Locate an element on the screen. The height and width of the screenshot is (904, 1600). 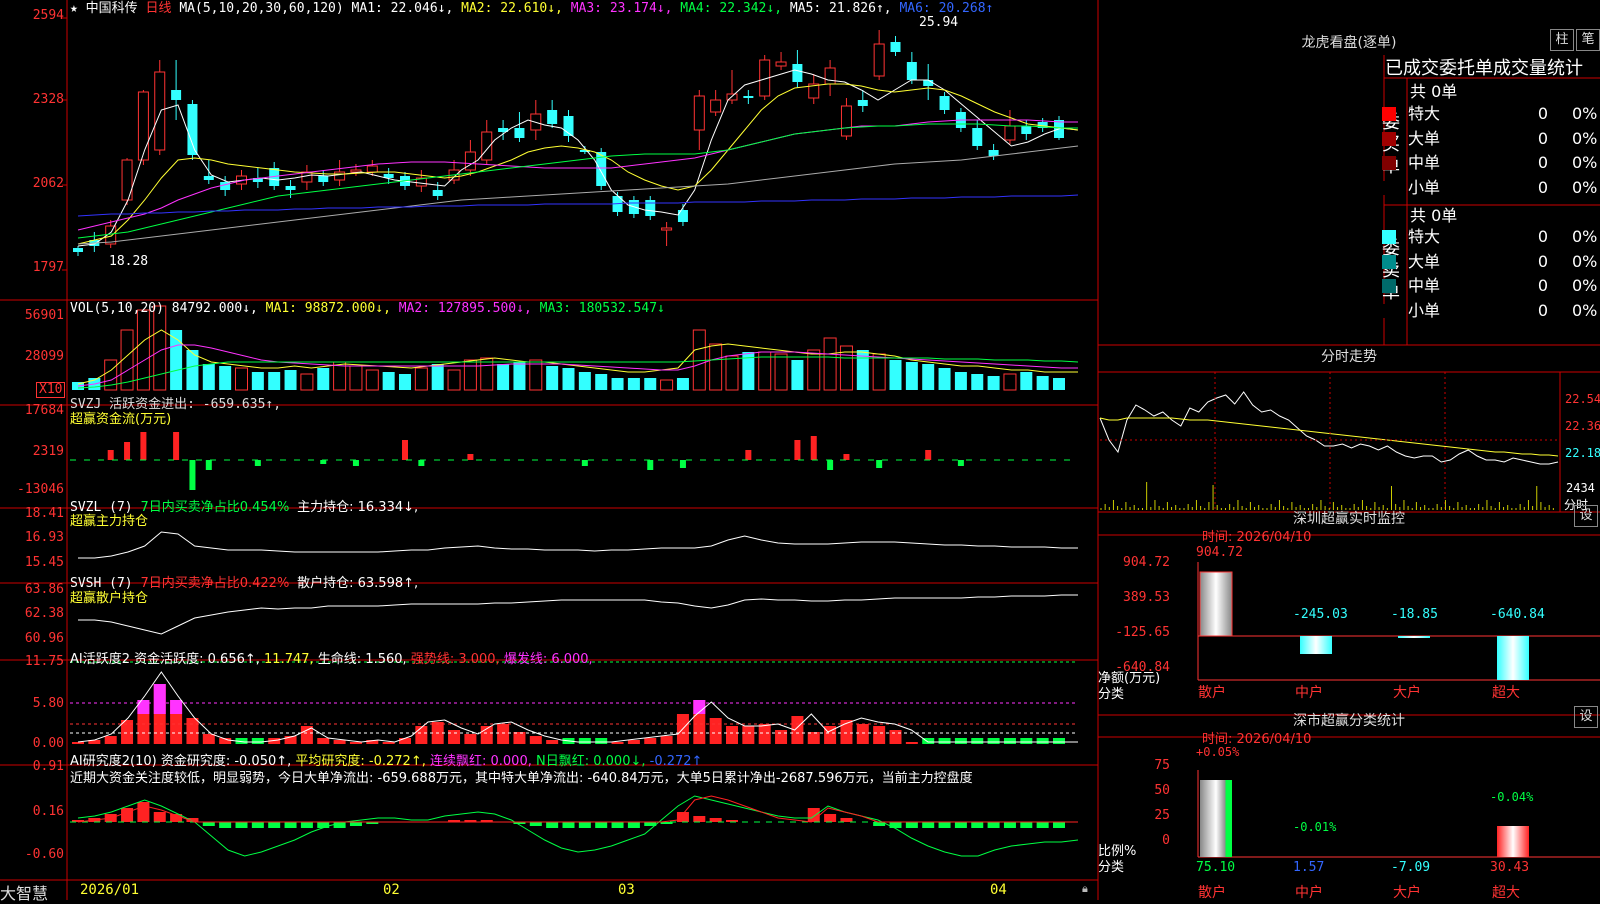
svsh-axis-1: 63.86 is located at coordinates (44, 589).